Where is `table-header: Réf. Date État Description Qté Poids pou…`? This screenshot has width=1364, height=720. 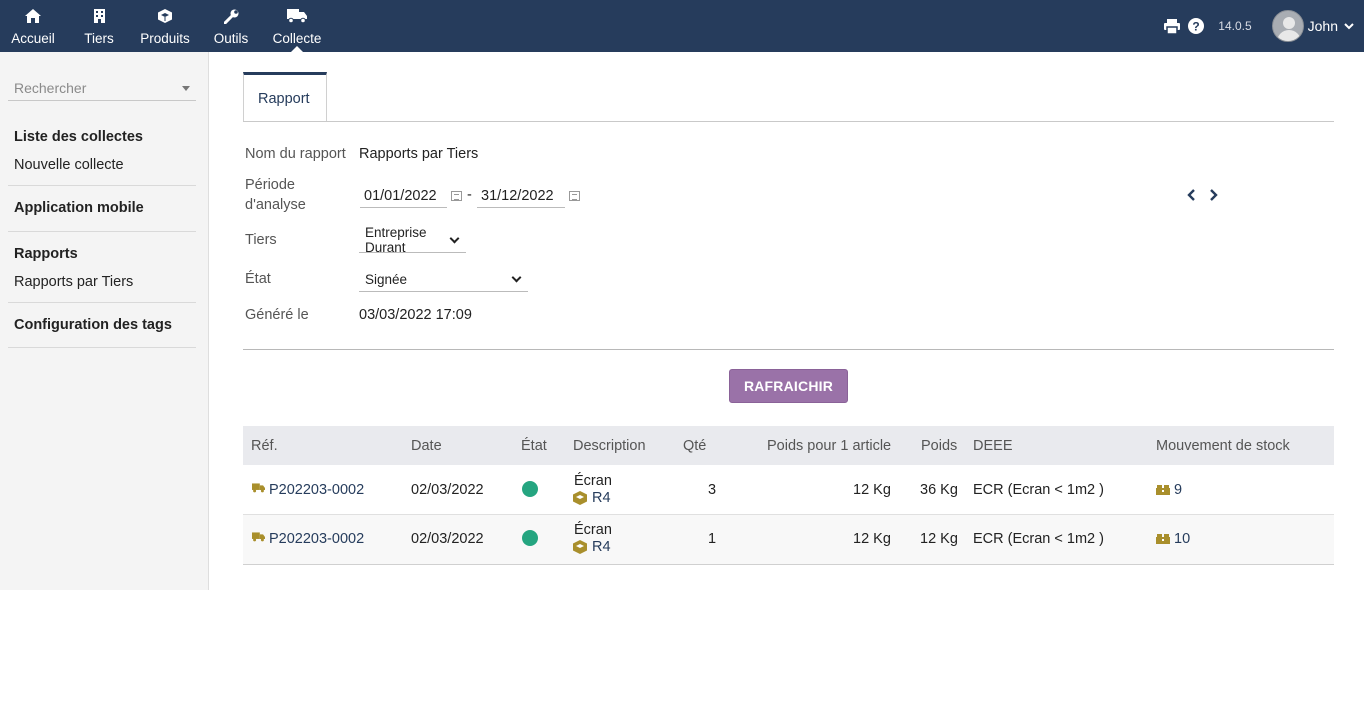 table-header: Réf. Date État Description Qté Poids pou… is located at coordinates (788, 445).